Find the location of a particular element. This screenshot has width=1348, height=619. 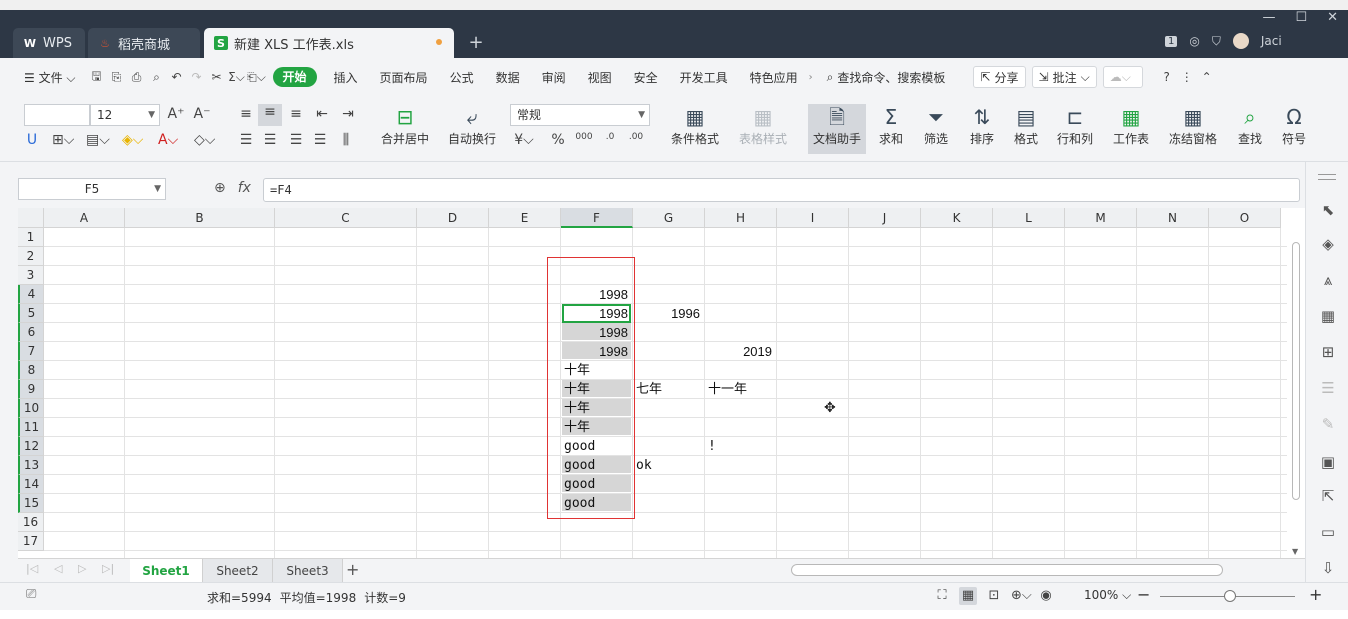

share-button: ⇱ 分享 is located at coordinates (999, 77).